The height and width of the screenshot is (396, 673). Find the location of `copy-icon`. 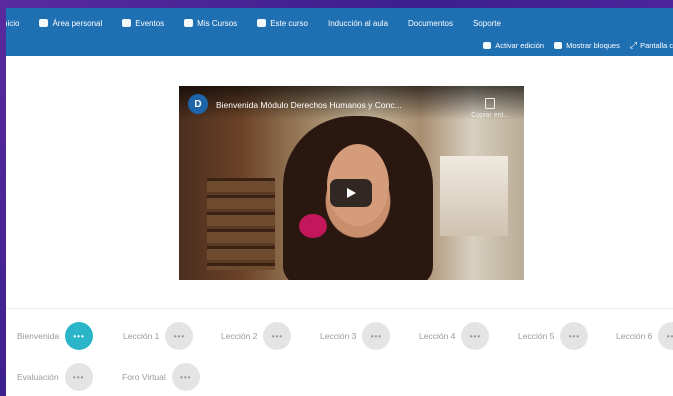

copy-icon is located at coordinates (490, 103).